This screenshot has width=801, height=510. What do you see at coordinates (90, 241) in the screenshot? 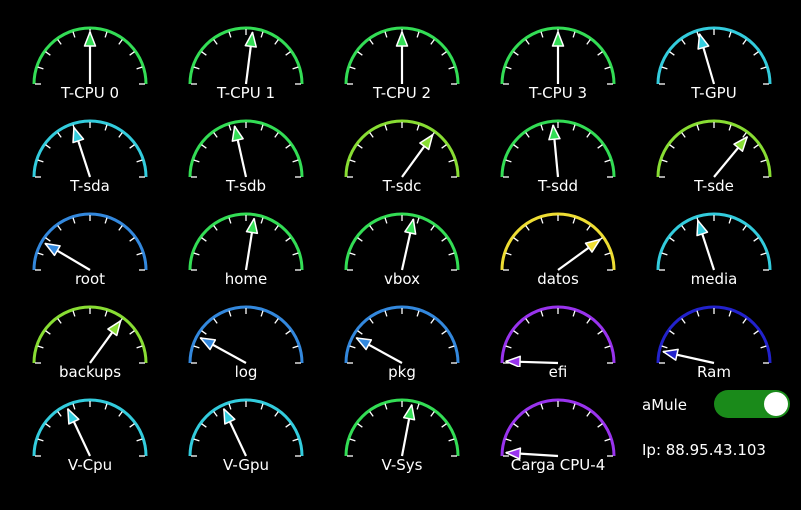
I see `gauge-root: root` at bounding box center [90, 241].